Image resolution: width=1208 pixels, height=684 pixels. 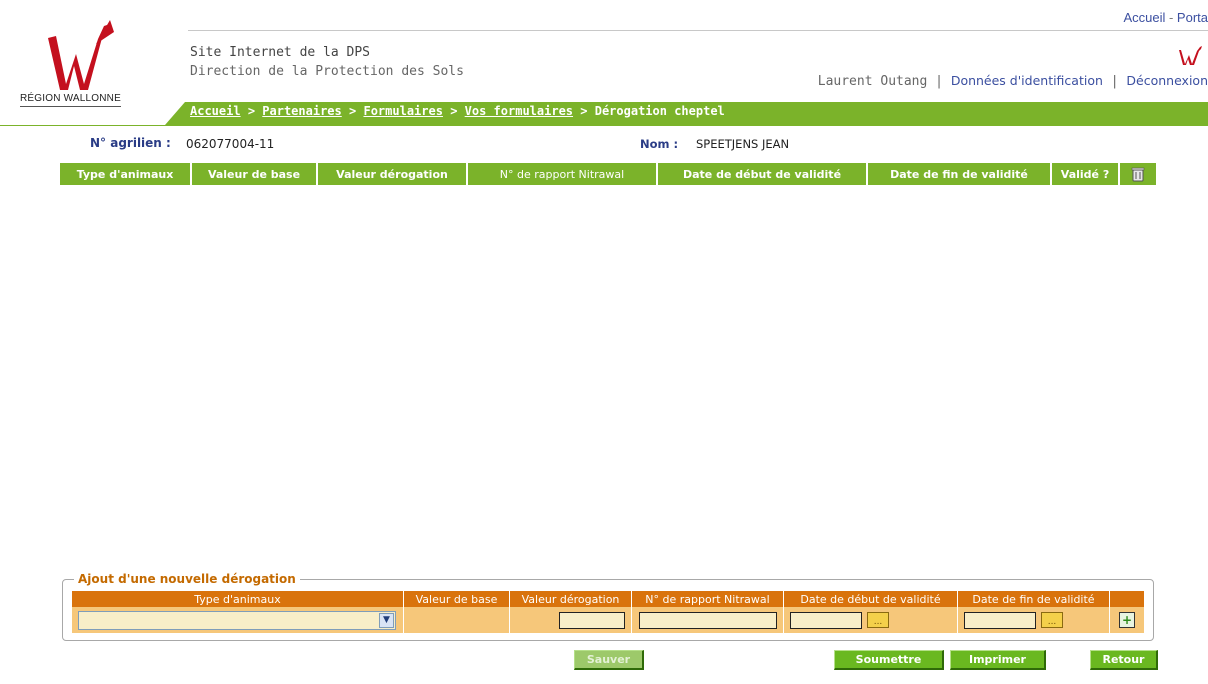 What do you see at coordinates (871, 599) in the screenshot?
I see `add-header-date-debut: Date de début de validité` at bounding box center [871, 599].